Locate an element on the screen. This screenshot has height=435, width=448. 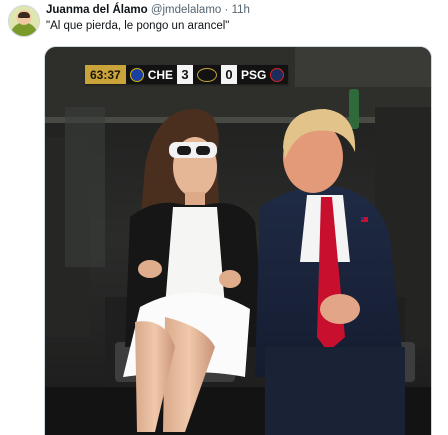
competition-logo-icon is located at coordinates (207, 74).